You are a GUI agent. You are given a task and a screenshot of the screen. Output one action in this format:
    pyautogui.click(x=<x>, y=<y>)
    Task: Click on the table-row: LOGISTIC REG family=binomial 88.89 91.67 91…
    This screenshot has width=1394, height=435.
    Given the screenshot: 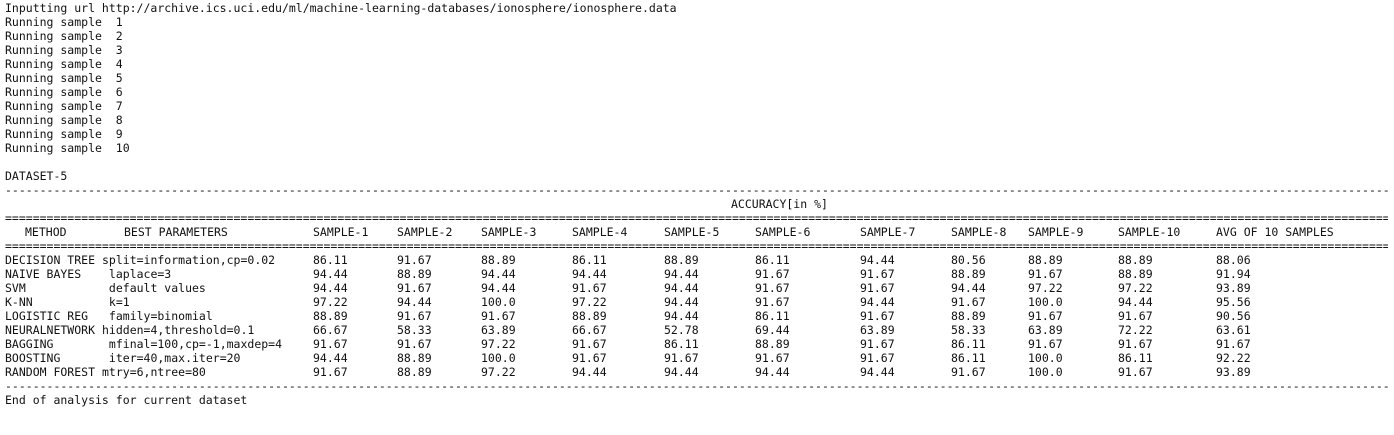 What is the action you would take?
    pyautogui.click(x=697, y=316)
    